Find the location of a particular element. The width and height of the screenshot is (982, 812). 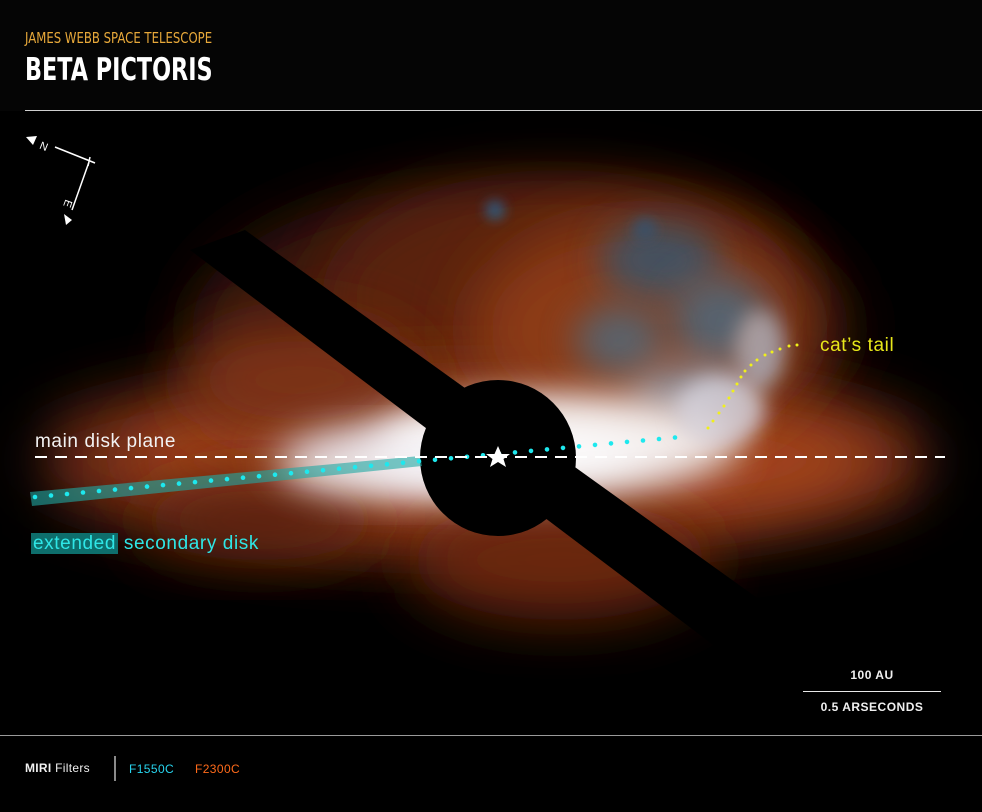

filter-f2300c: F2300C is located at coordinates (218, 769).